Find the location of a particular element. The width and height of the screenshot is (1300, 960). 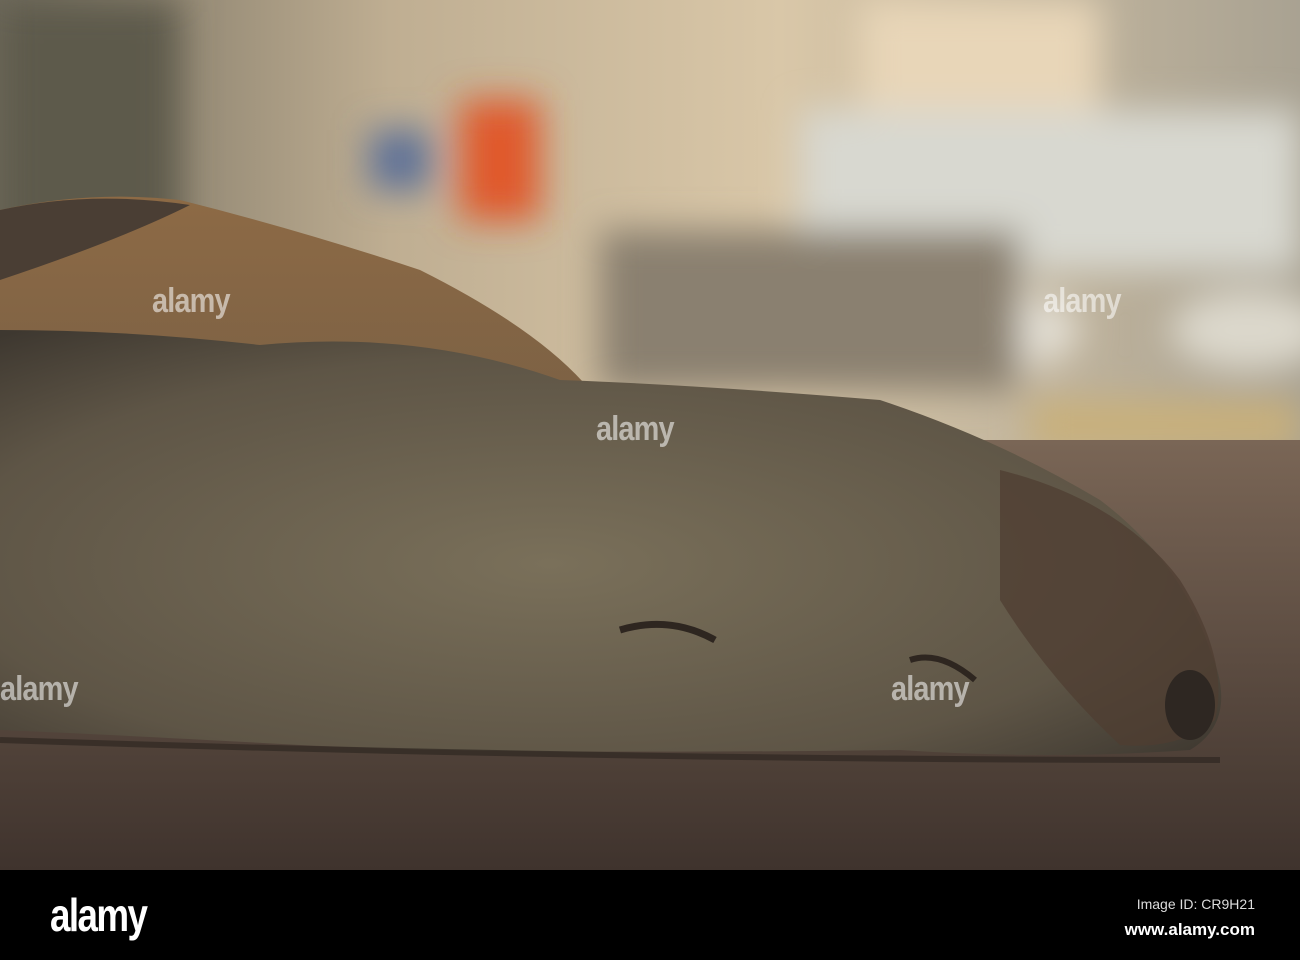

image-id: Image ID: CR9H21 is located at coordinates (1195, 904).